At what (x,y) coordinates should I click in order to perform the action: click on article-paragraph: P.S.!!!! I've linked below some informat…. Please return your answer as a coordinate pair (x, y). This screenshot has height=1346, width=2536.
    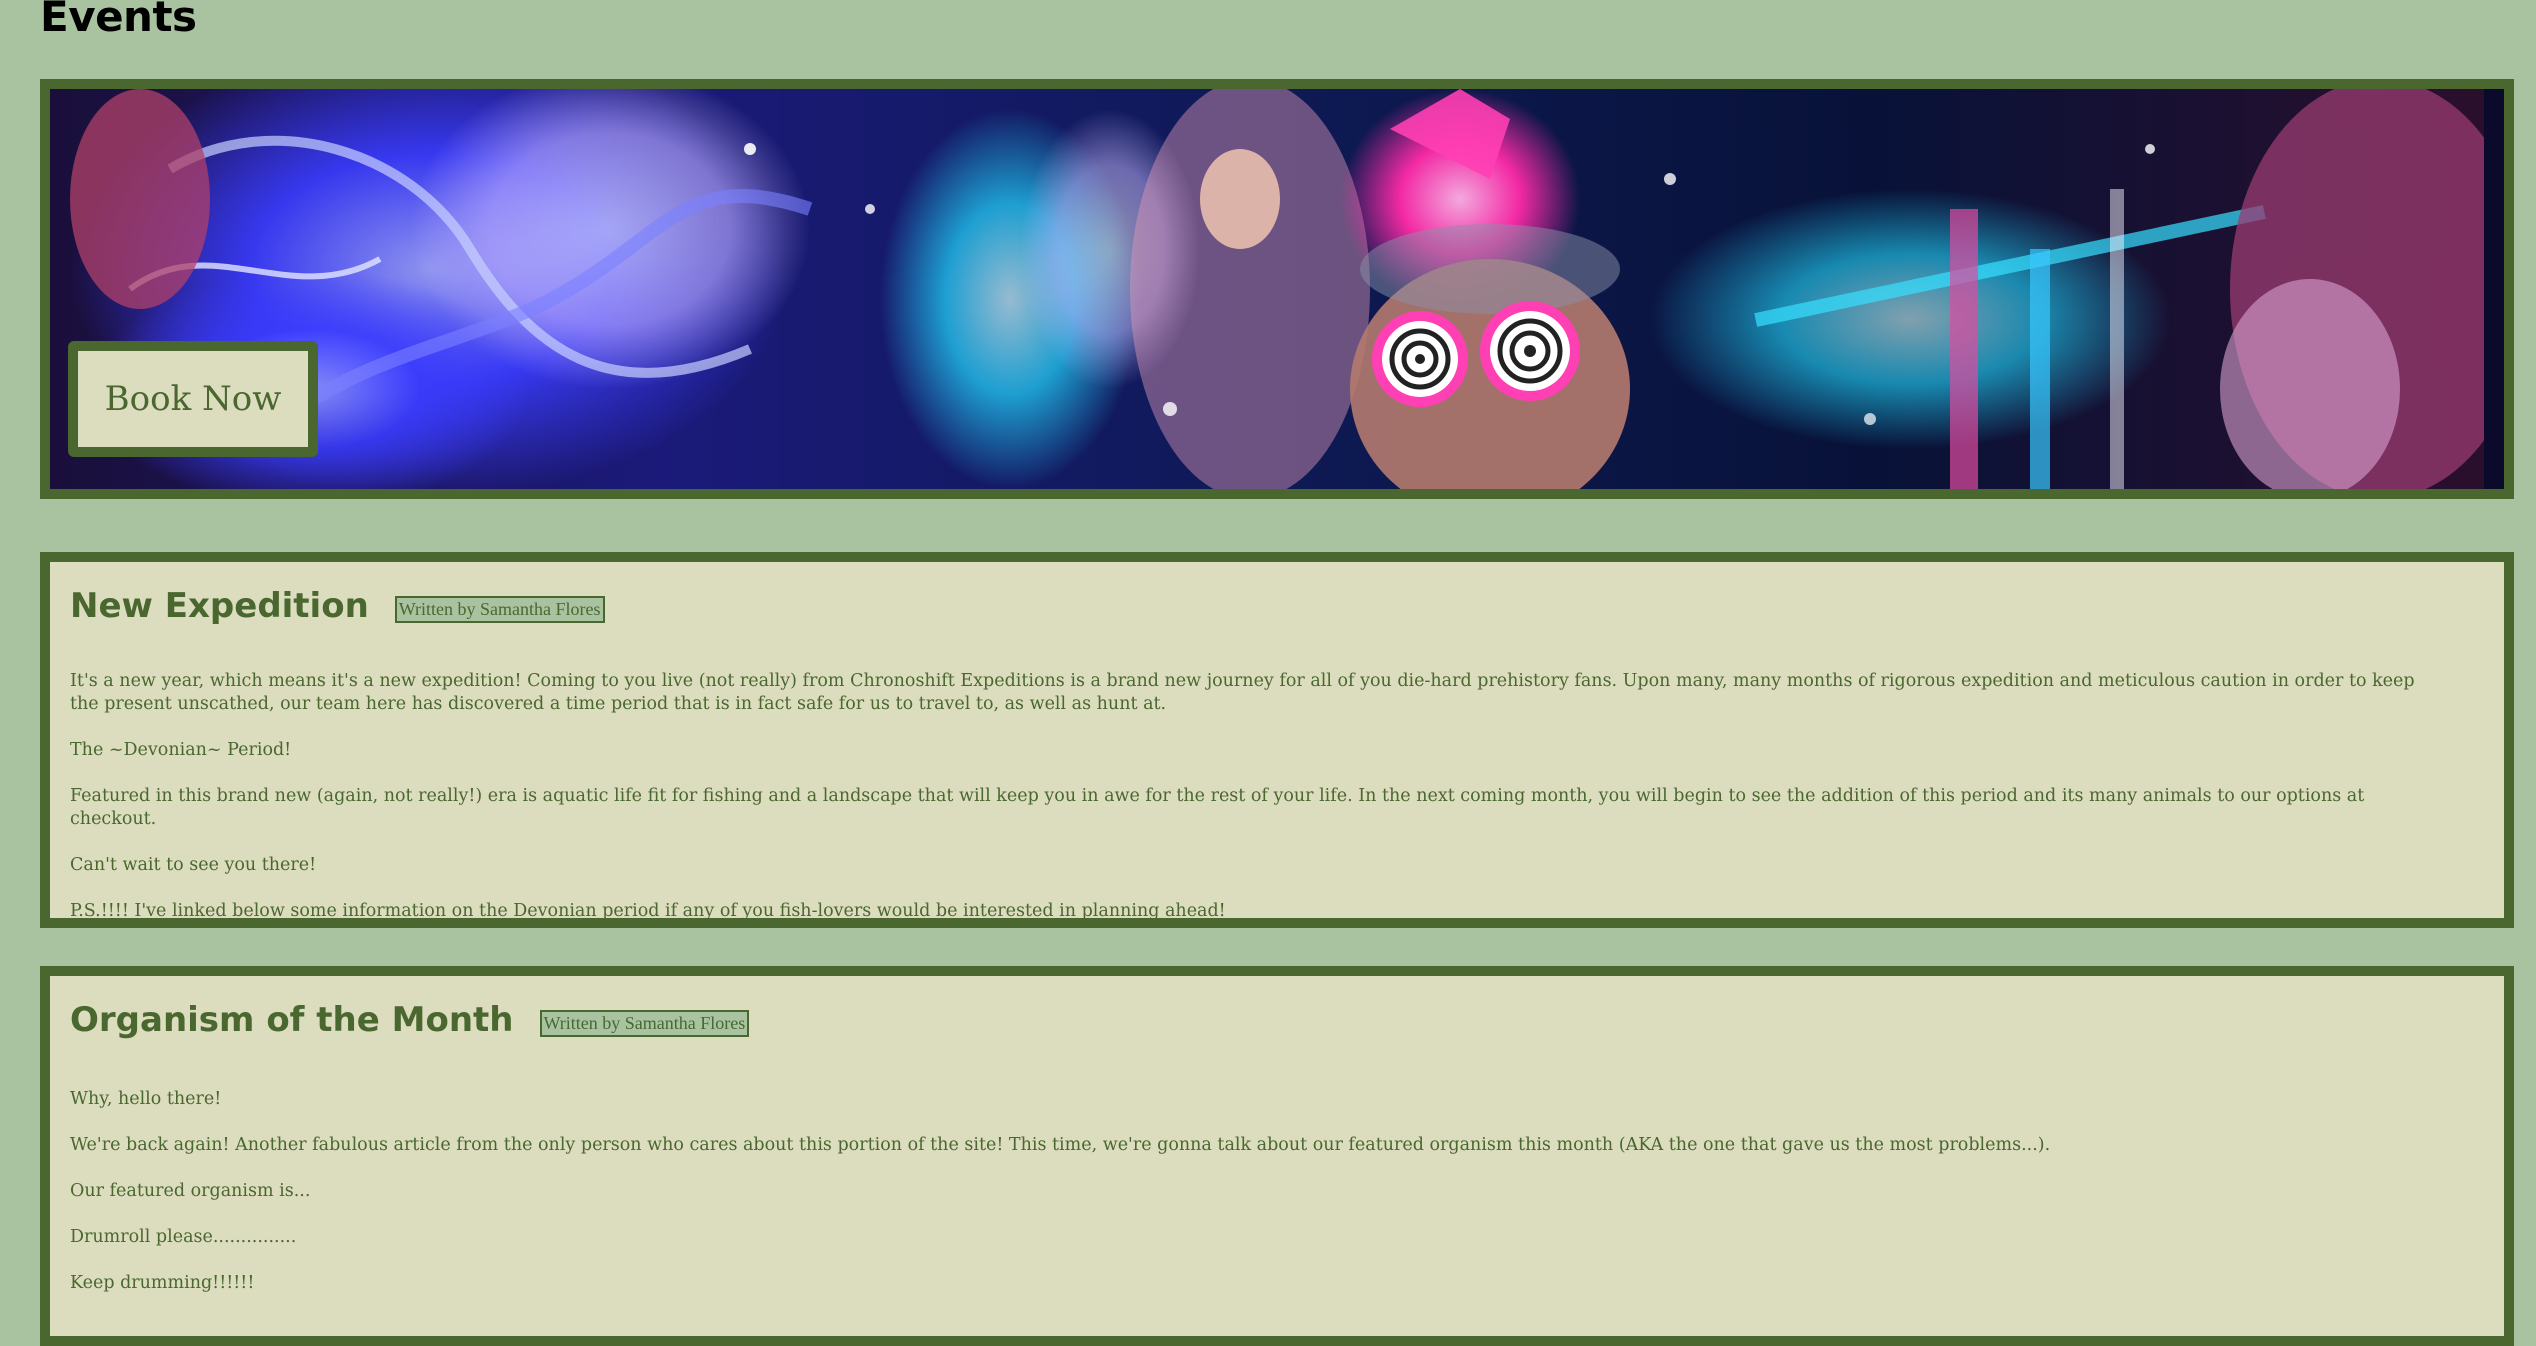
    Looking at the image, I should click on (648, 911).